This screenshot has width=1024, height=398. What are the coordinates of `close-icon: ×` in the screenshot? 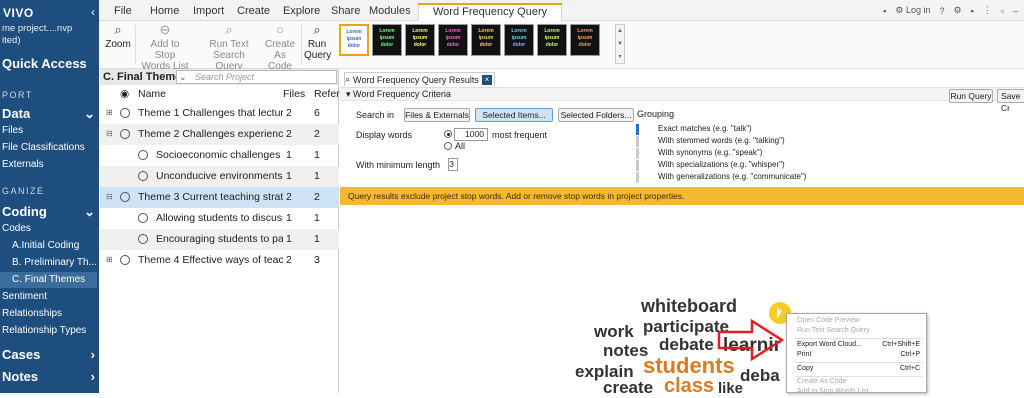 It's located at (486, 79).